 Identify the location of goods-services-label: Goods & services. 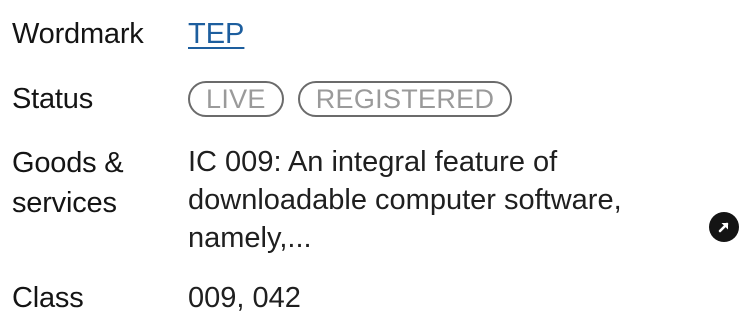
(97, 183).